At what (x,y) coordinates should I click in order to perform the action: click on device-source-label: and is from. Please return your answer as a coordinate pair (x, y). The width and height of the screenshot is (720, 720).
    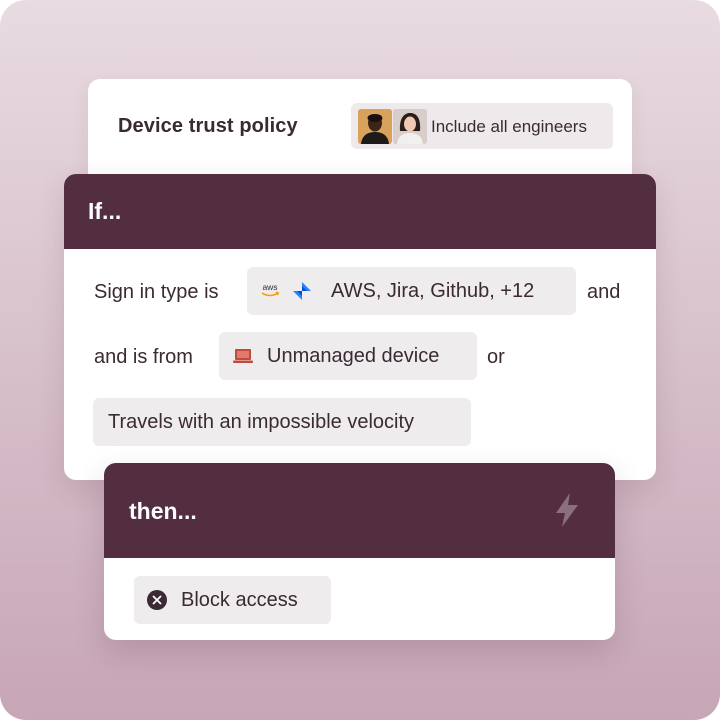
    Looking at the image, I should click on (143, 357).